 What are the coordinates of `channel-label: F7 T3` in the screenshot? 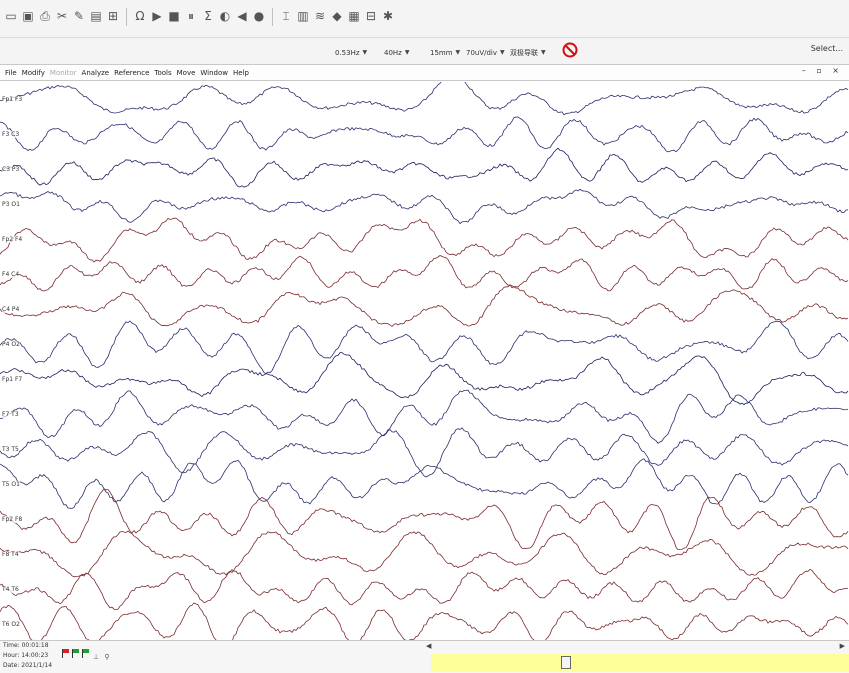 It's located at (10, 414).